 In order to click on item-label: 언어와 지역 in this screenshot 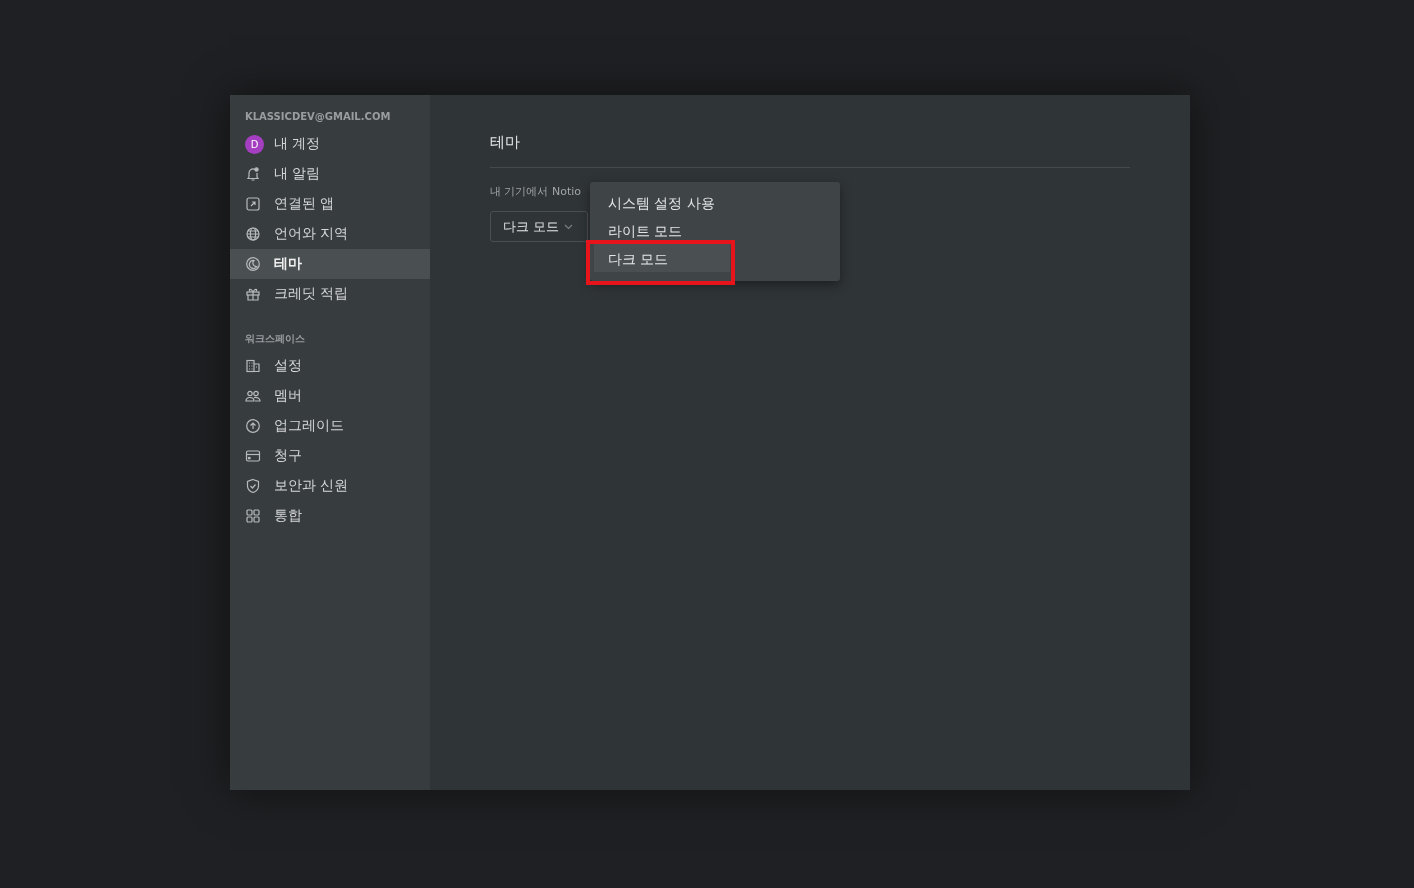, I will do `click(311, 234)`.